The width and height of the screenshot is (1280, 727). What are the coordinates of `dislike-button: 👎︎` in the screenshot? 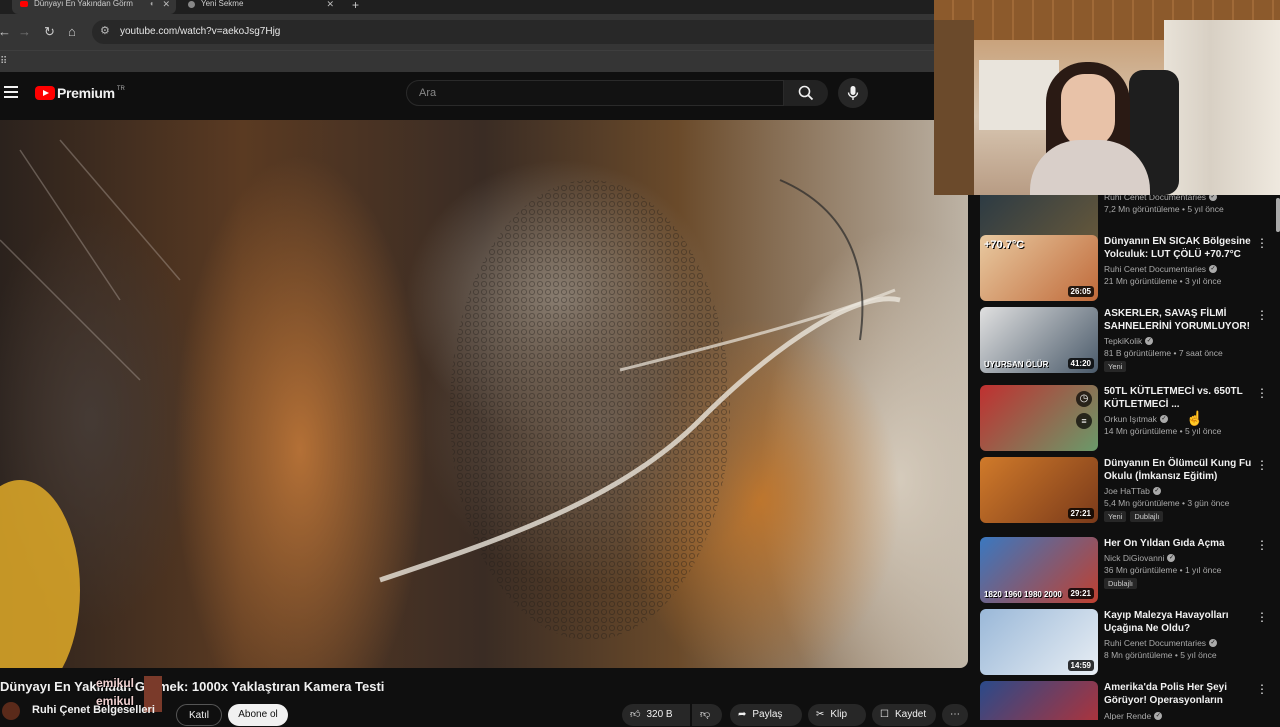 It's located at (707, 715).